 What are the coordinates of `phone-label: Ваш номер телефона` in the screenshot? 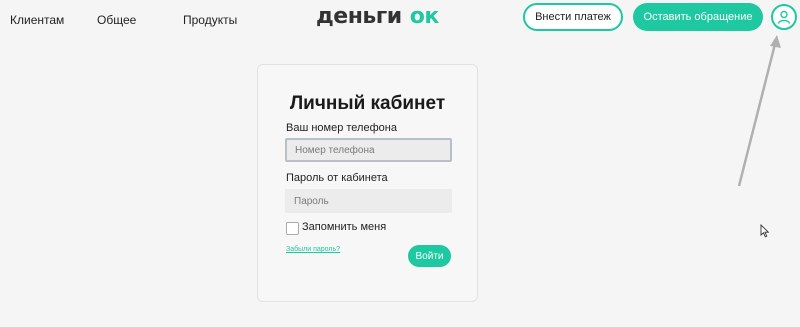 It's located at (341, 128).